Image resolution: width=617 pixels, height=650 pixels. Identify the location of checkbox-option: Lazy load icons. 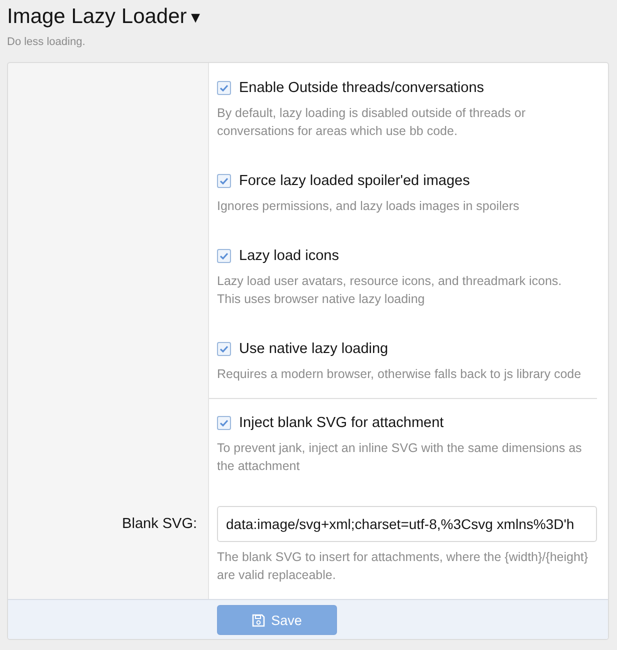
(407, 256).